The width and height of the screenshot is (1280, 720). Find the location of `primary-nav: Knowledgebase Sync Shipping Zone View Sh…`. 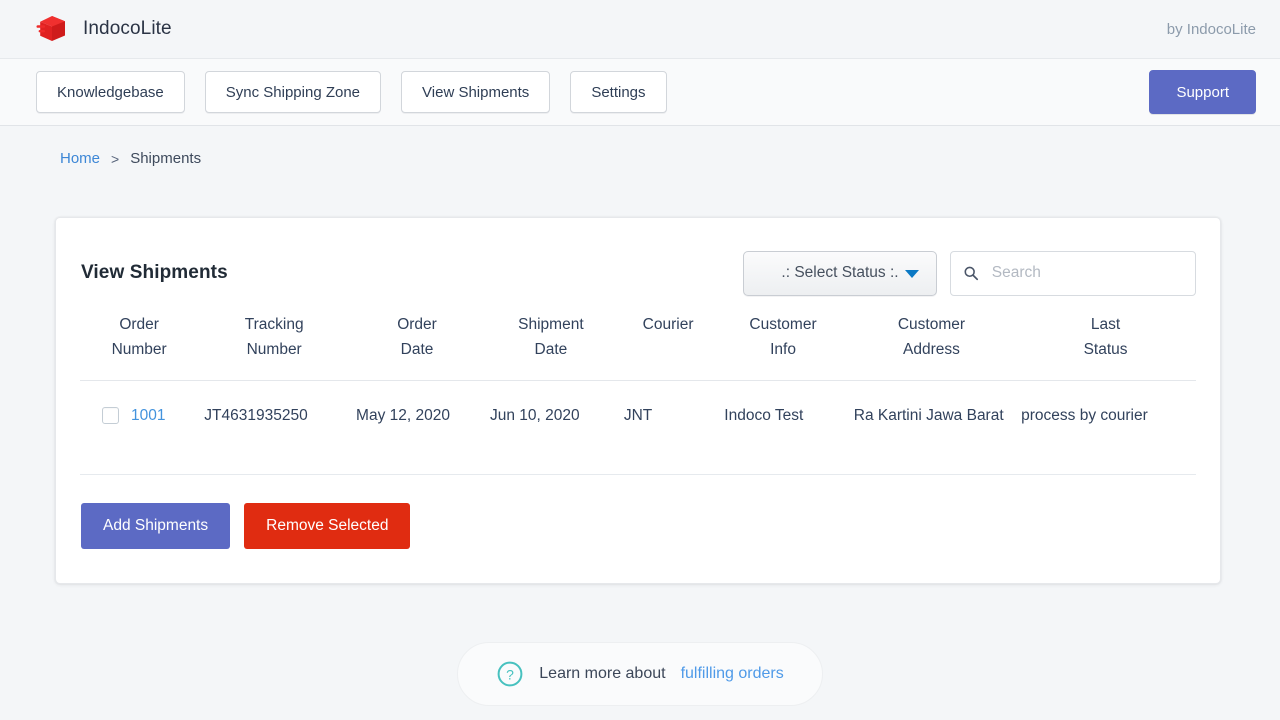

primary-nav: Knowledgebase Sync Shipping Zone View Sh… is located at coordinates (640, 92).